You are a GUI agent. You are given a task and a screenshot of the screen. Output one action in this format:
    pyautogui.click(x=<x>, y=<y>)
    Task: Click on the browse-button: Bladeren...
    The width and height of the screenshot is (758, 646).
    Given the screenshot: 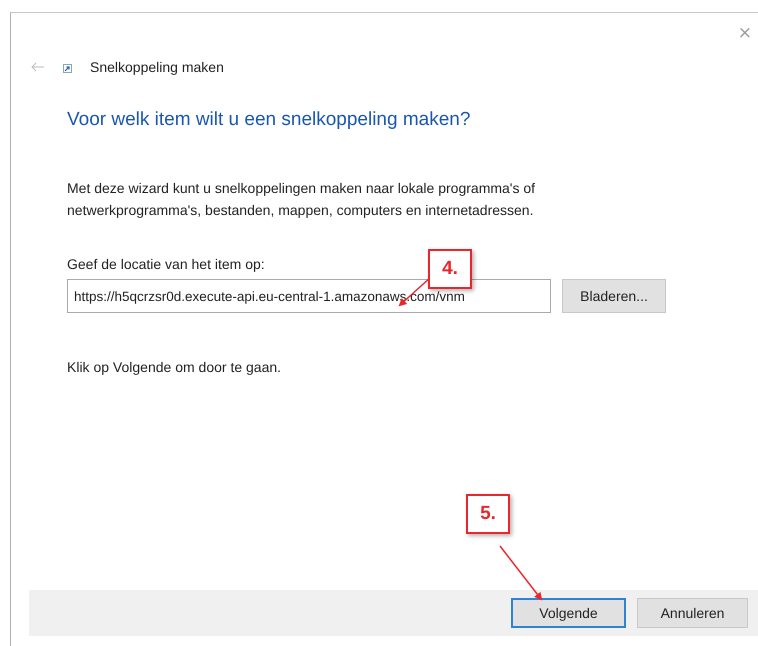 What is the action you would take?
    pyautogui.click(x=614, y=296)
    